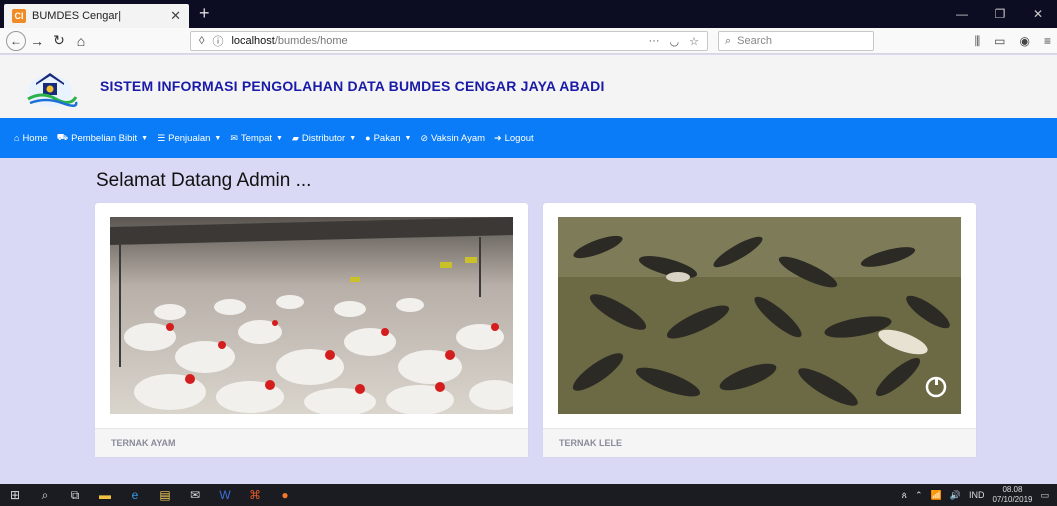  What do you see at coordinates (105, 495) in the screenshot?
I see `file-explorer-icon: ▬` at bounding box center [105, 495].